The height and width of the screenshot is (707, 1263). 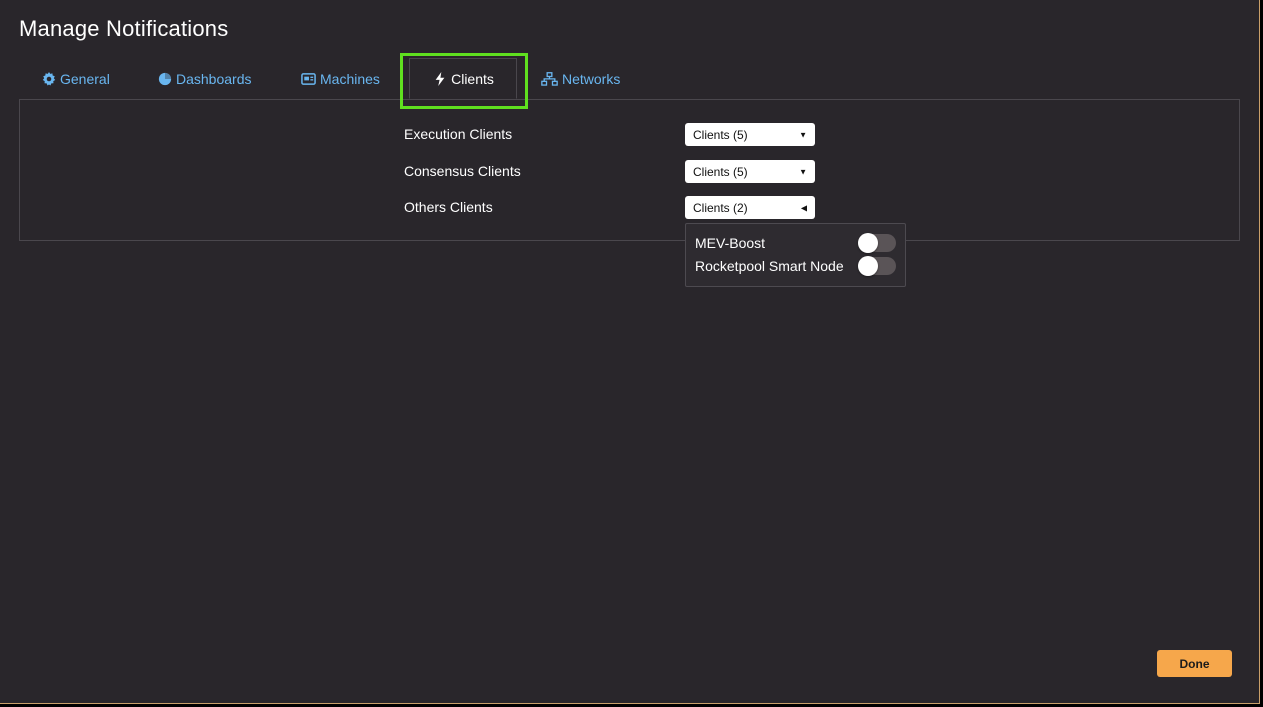 I want to click on tab-networks-label: Networks, so click(x=591, y=78).